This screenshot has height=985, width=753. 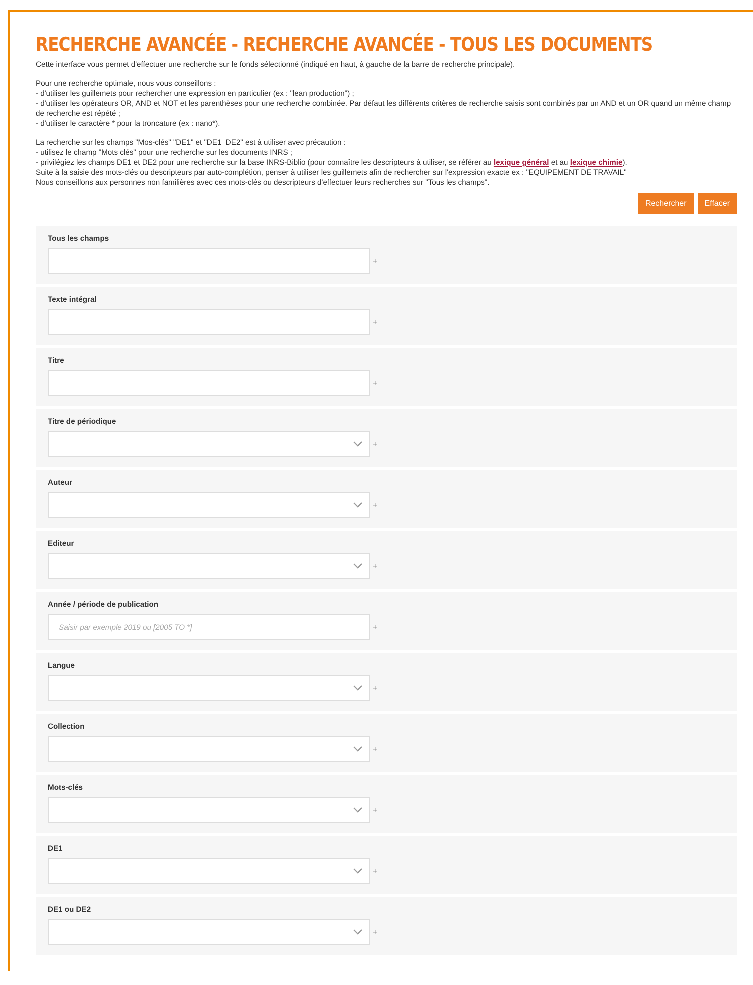 I want to click on page-title: RECHERCHE AVANCÉE - RECHERCHE AVANCÉE - TOUS LES DOCUMENTS, so click(x=344, y=45).